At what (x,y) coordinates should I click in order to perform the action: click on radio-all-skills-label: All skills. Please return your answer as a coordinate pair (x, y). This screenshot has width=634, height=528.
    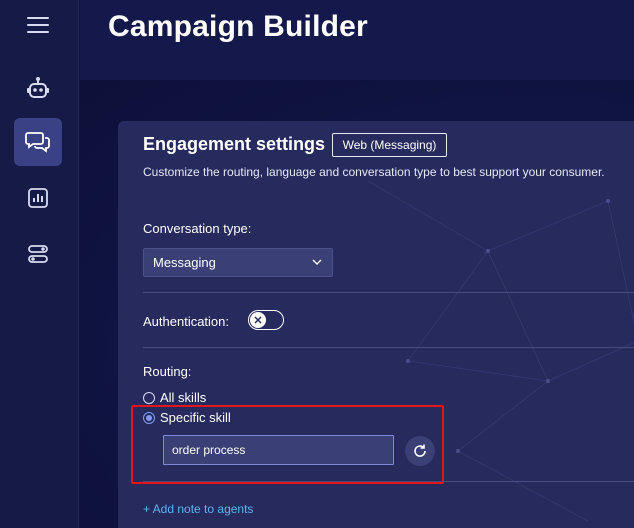
    Looking at the image, I should click on (183, 397).